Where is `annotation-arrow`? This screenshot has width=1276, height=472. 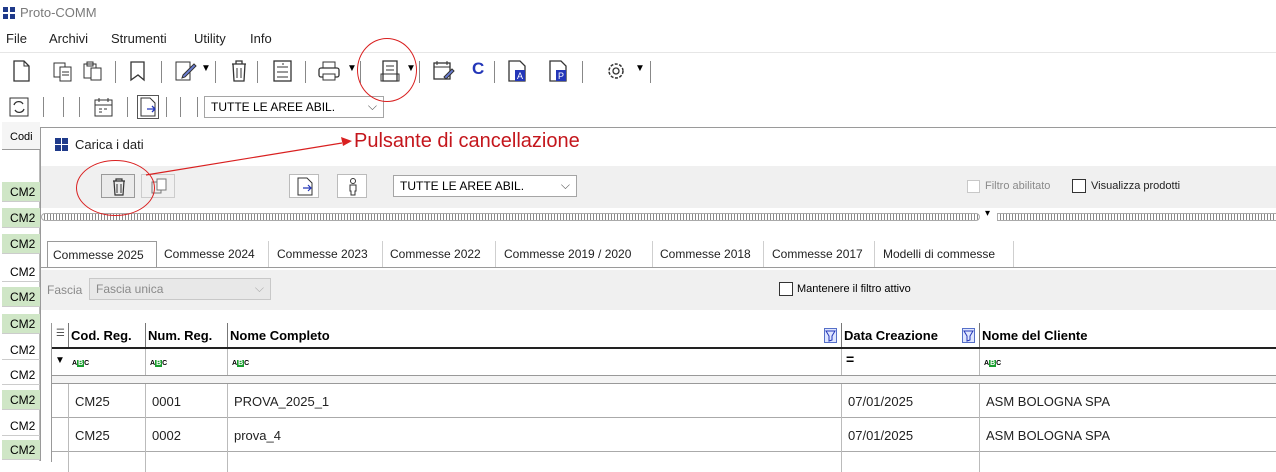 annotation-arrow is located at coordinates (248, 156).